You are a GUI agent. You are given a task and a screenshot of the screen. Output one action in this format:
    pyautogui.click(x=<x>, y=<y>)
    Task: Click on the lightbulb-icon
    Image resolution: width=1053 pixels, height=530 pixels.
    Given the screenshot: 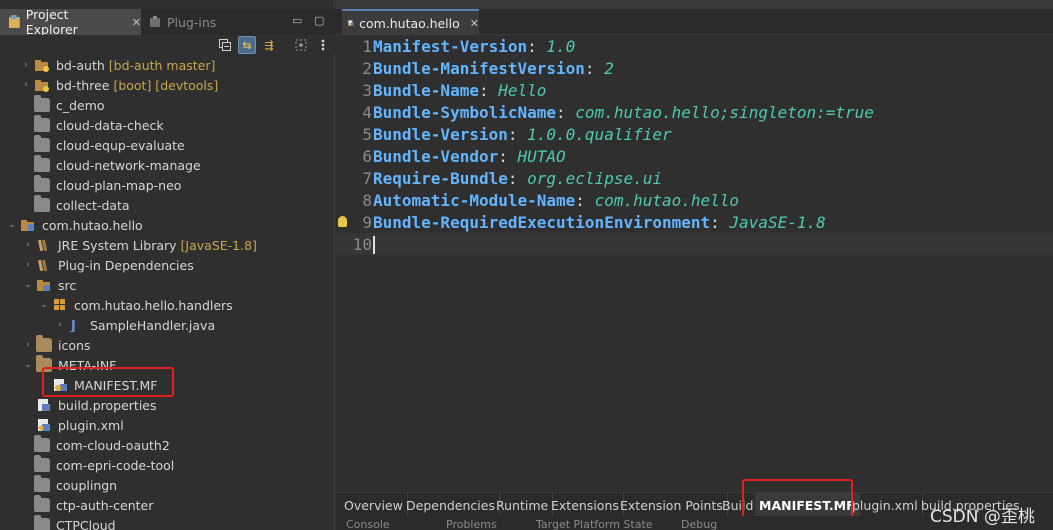 What is the action you would take?
    pyautogui.click(x=342, y=221)
    